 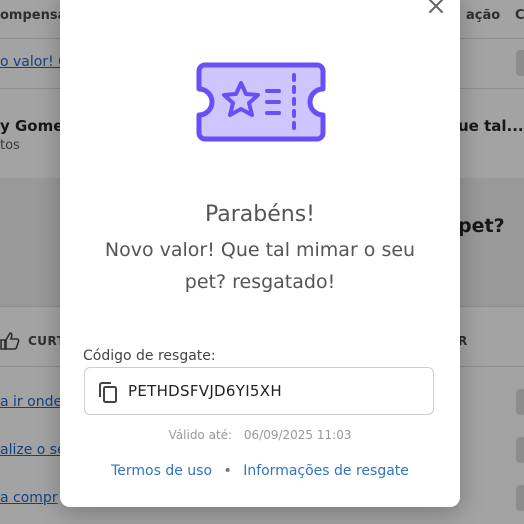 What do you see at coordinates (149, 356) in the screenshot?
I see `code-label: Código de resgate:` at bounding box center [149, 356].